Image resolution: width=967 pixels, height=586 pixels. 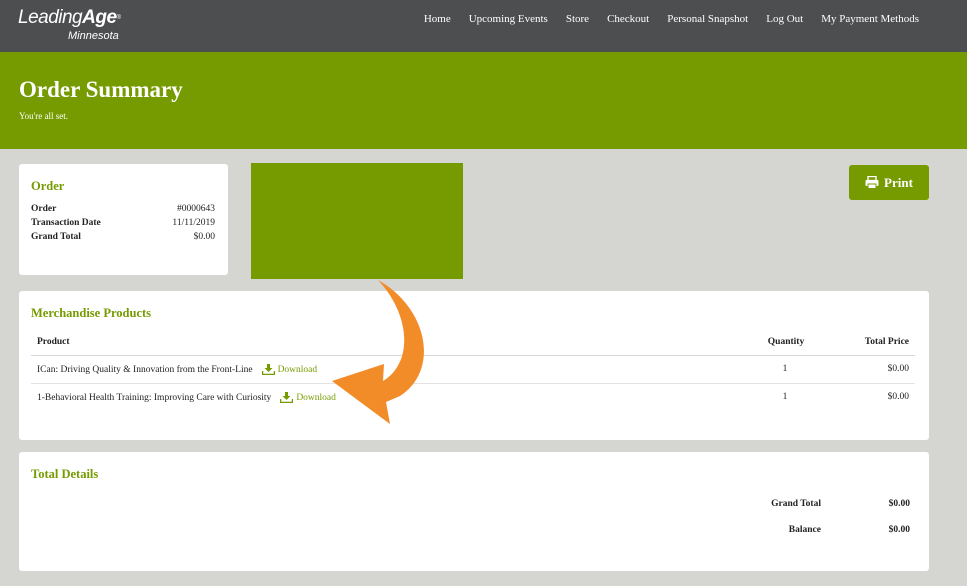 I want to click on total-details-title: Total Details, so click(x=65, y=474).